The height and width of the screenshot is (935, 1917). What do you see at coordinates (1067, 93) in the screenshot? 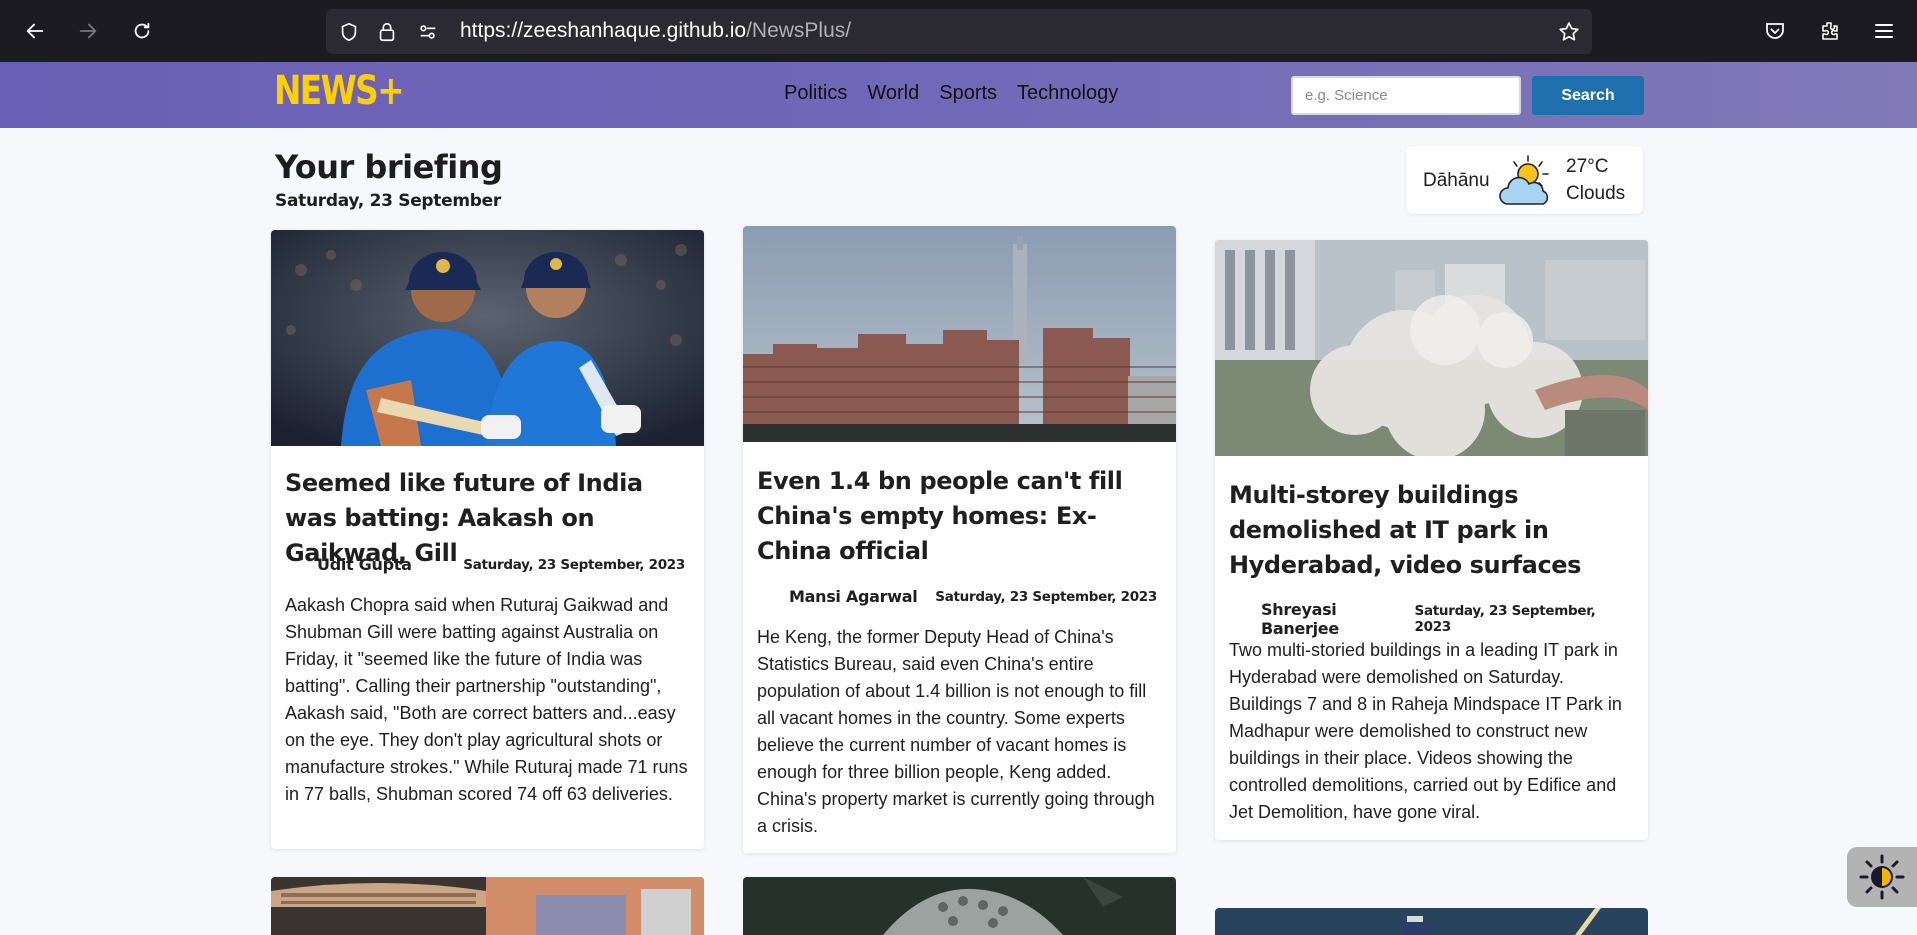
I see `nav-technology: Technology` at bounding box center [1067, 93].